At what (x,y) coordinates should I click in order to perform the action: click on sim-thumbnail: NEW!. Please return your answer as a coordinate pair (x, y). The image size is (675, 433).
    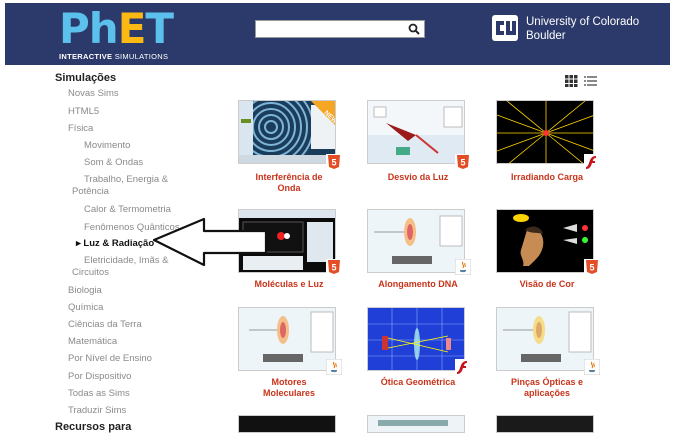
    Looking at the image, I should click on (287, 132).